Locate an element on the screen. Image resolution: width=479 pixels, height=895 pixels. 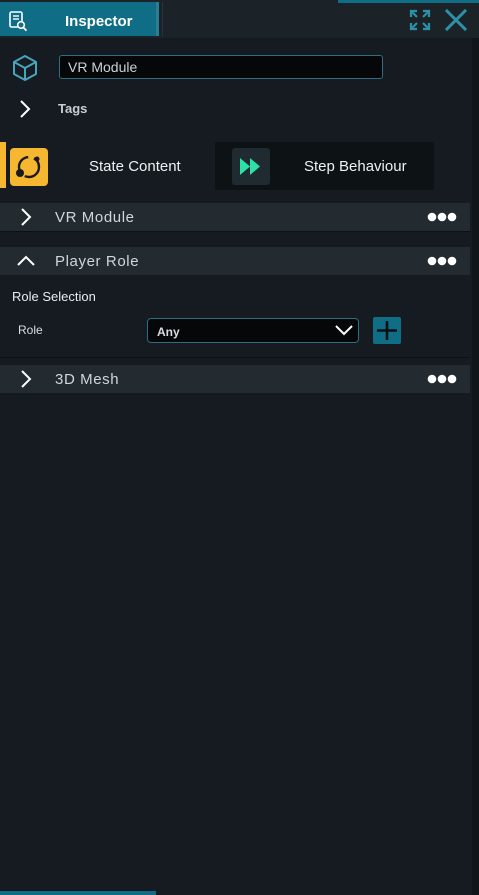
section-vr-module: VR Module is located at coordinates (235, 217).